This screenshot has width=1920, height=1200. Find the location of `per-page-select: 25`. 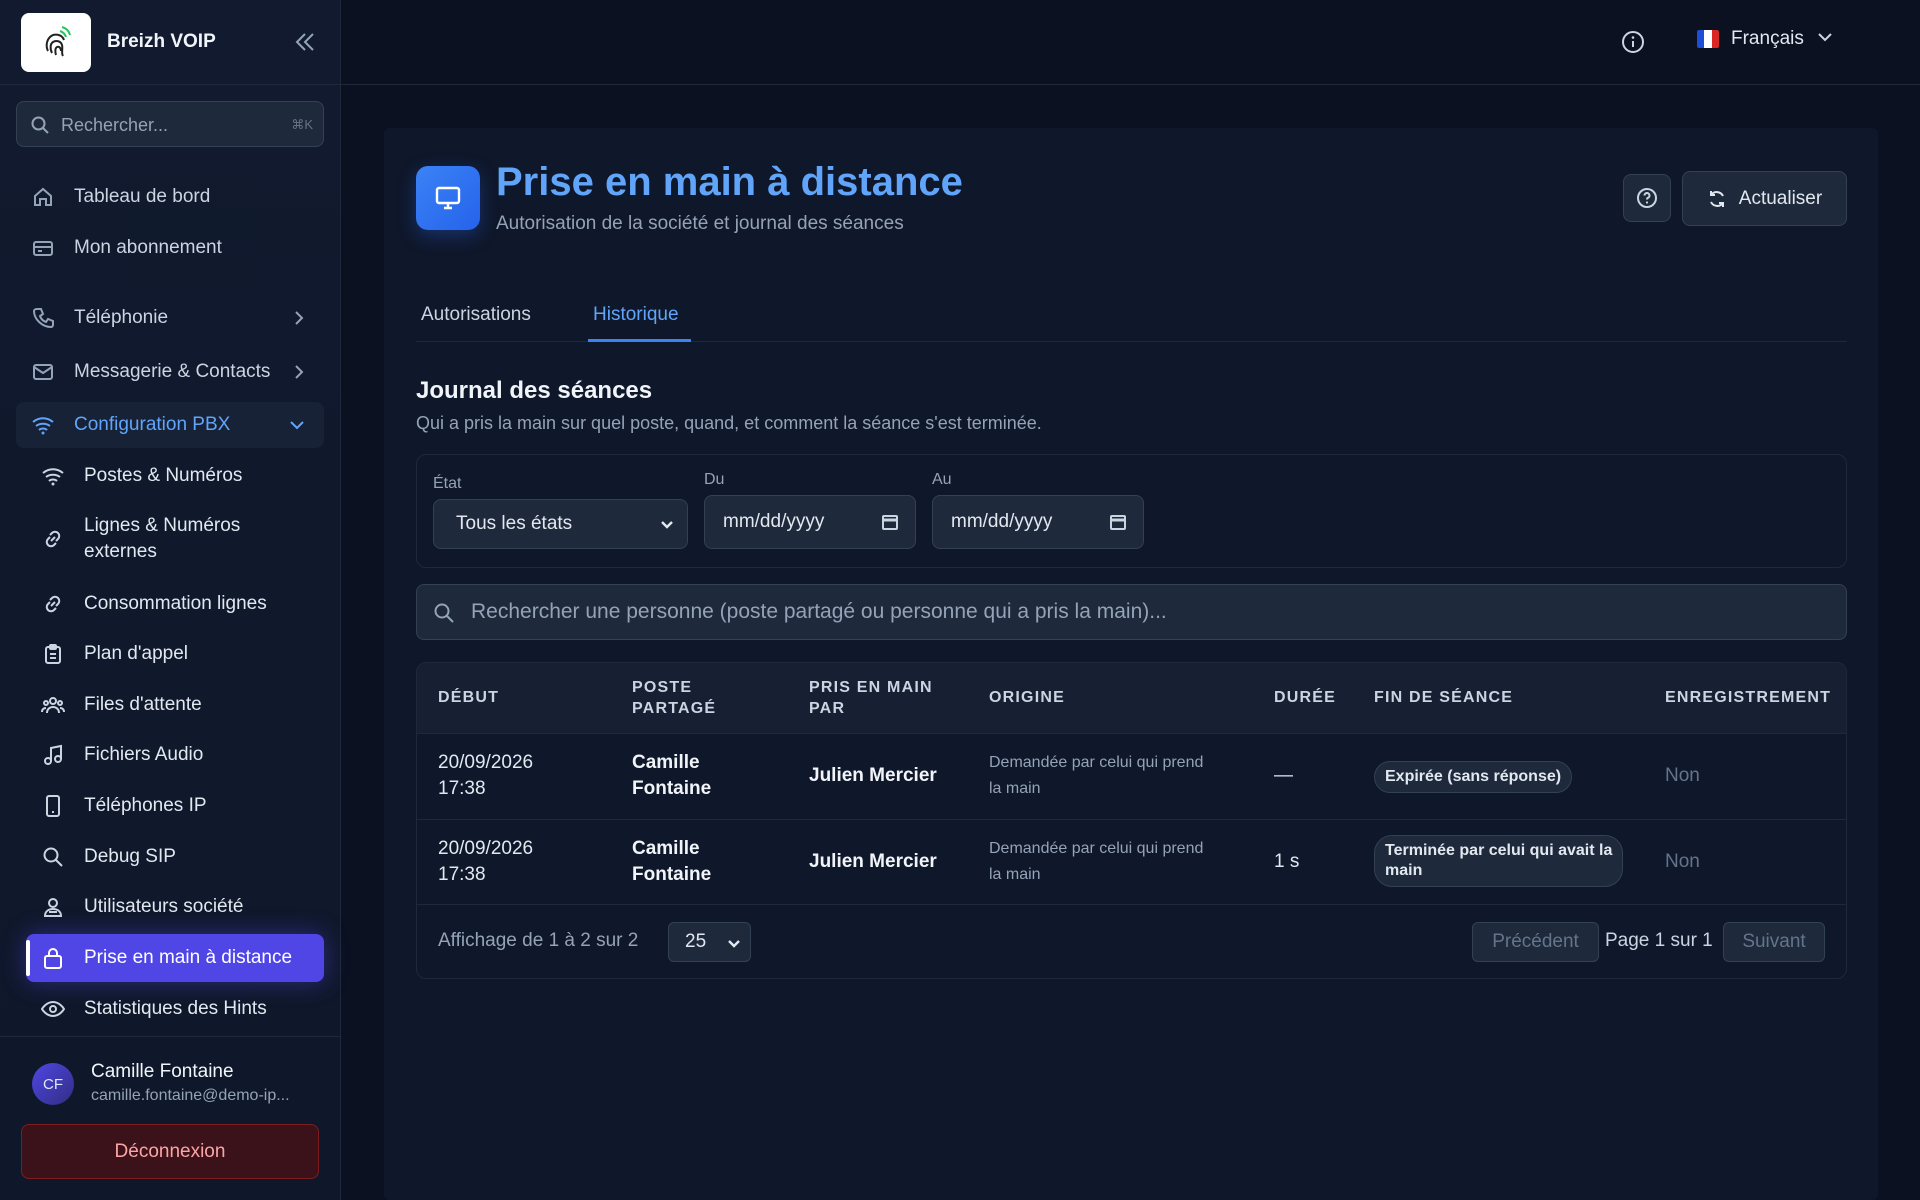

per-page-select: 25 is located at coordinates (709, 942).